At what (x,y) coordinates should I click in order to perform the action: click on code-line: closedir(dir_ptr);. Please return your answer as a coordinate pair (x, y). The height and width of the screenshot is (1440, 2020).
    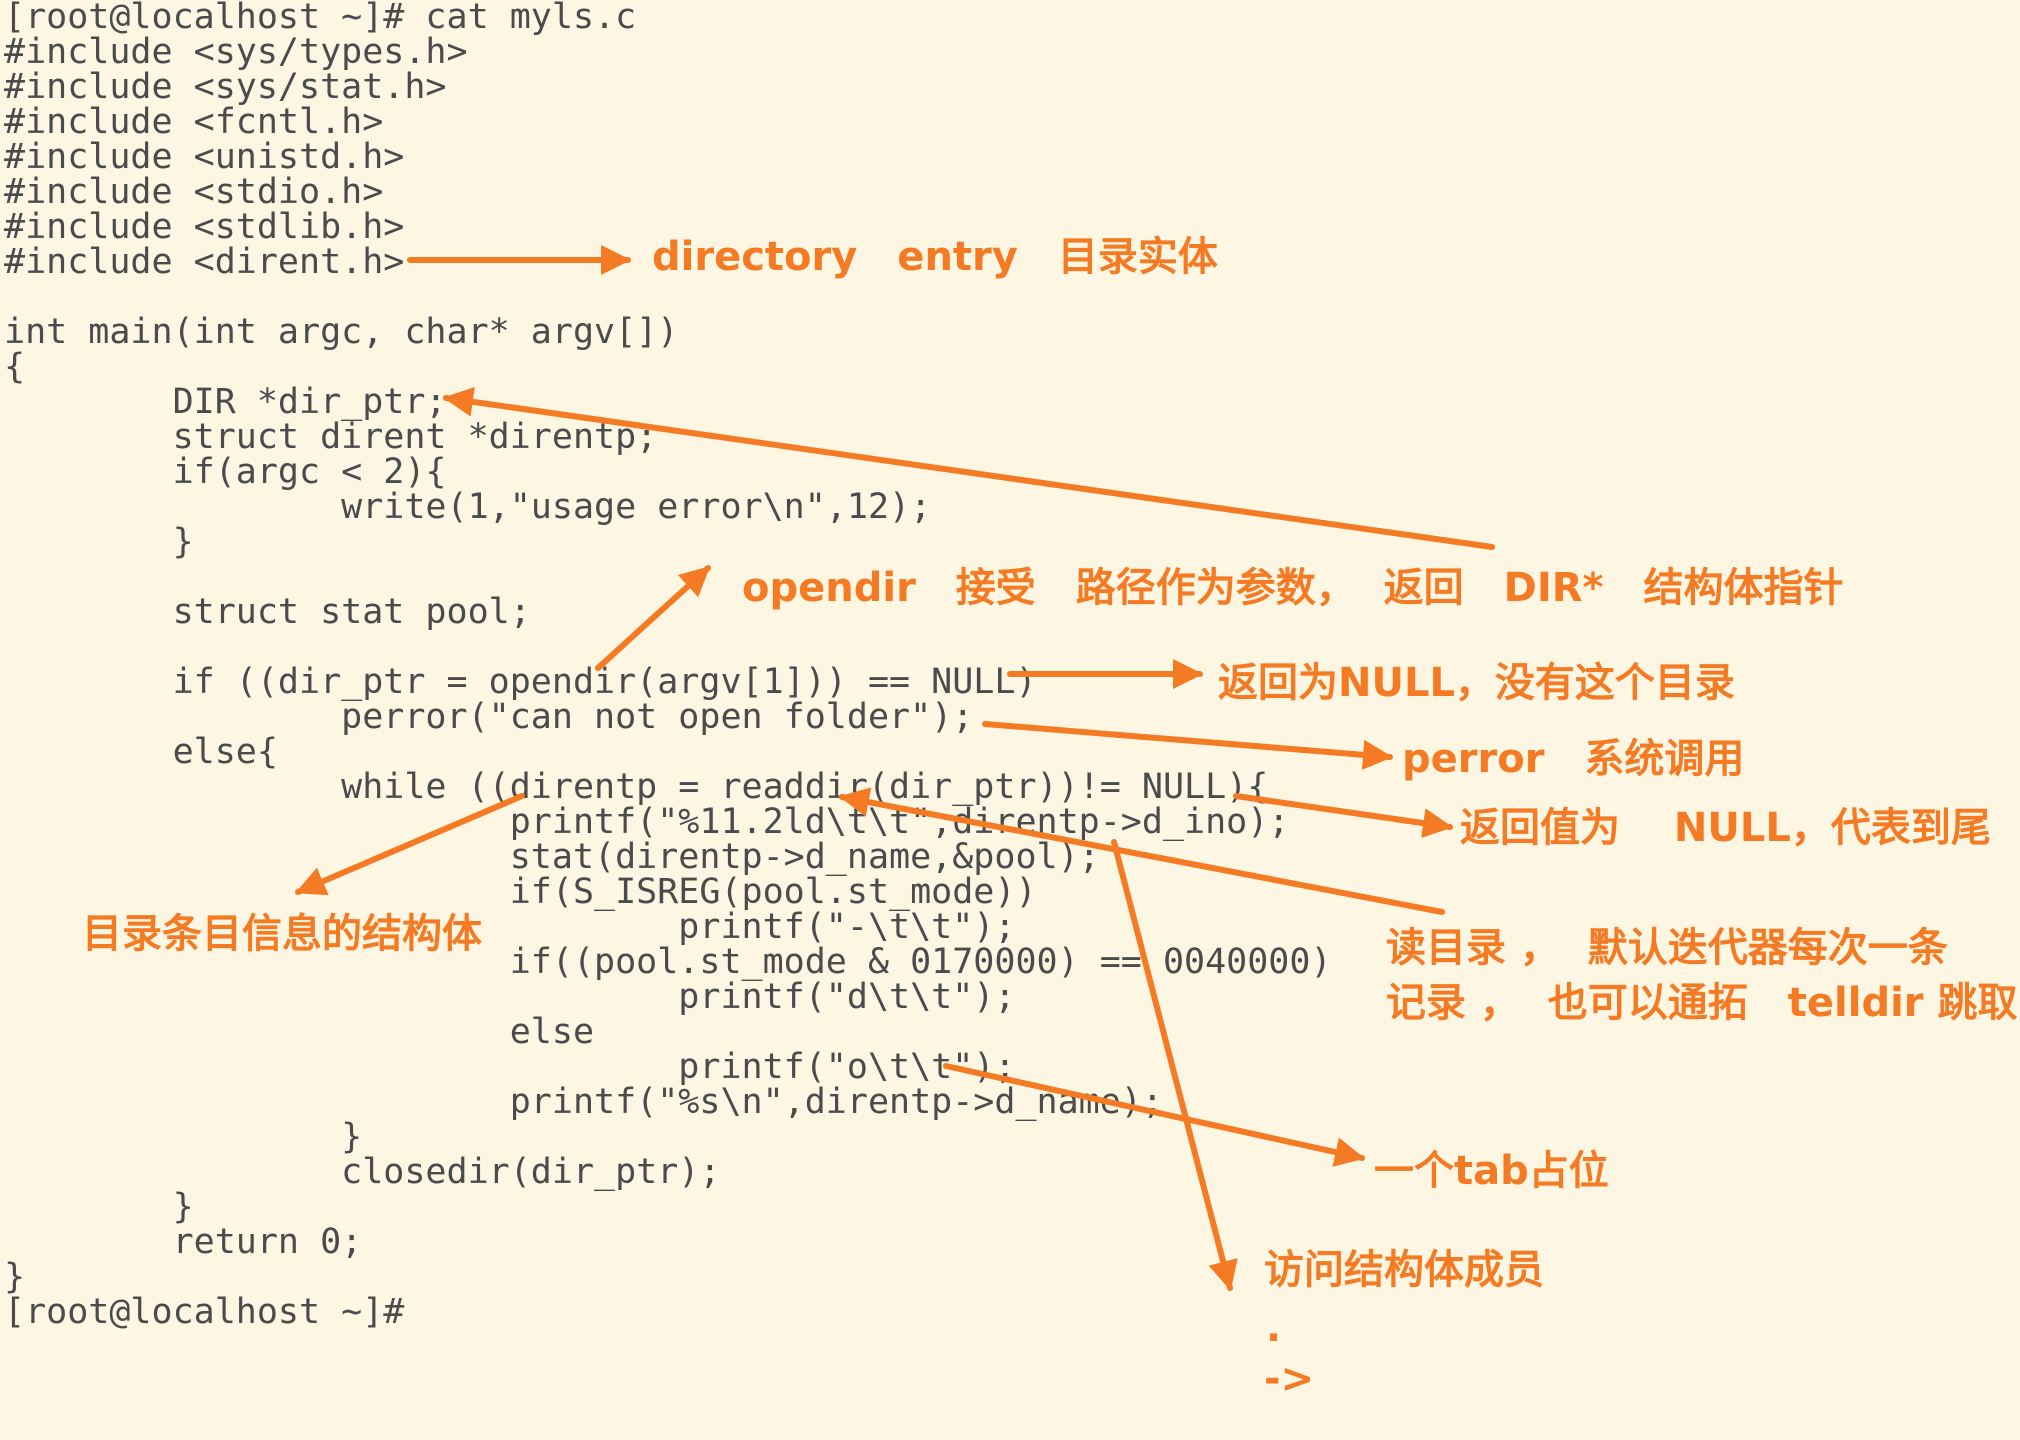
    Looking at the image, I should click on (362, 1172).